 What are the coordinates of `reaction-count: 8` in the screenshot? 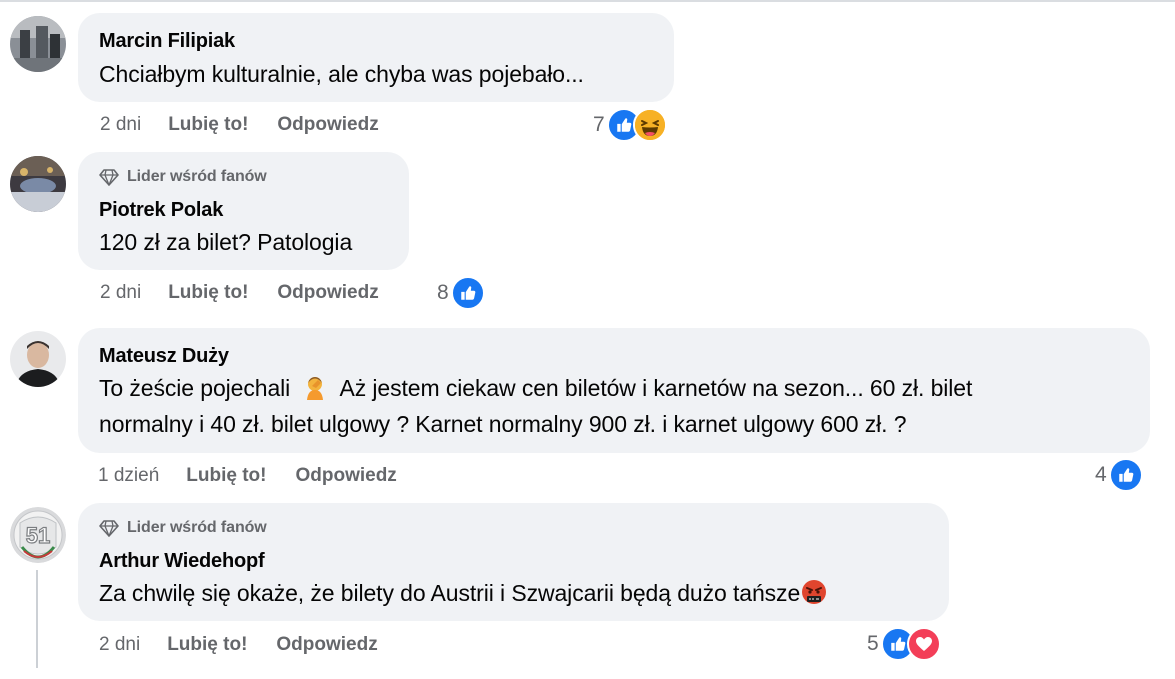 It's located at (443, 292).